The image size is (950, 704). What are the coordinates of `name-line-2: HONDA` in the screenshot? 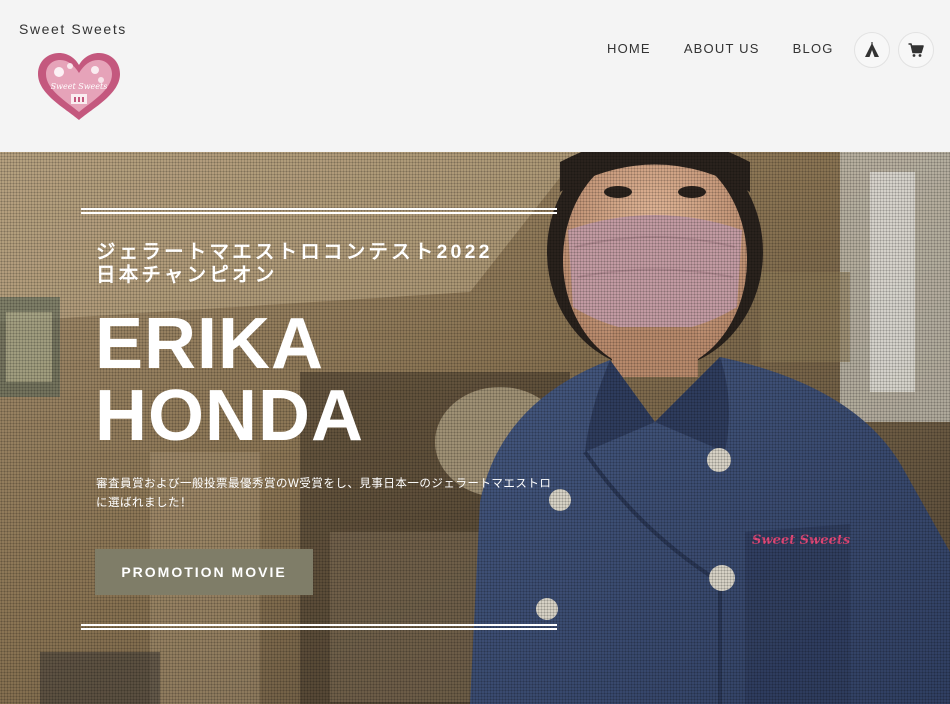 It's located at (229, 416).